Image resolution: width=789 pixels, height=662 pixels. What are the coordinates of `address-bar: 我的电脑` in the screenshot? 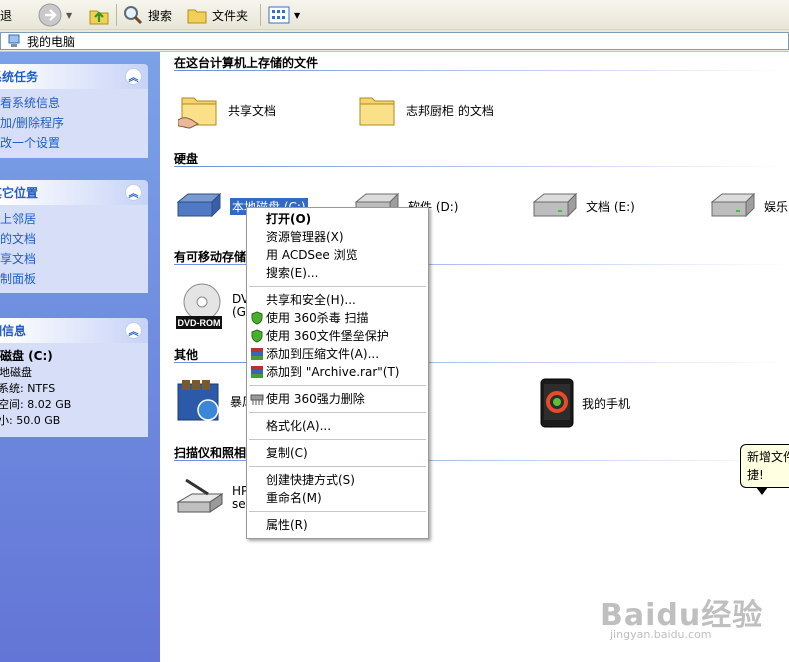 It's located at (394, 41).